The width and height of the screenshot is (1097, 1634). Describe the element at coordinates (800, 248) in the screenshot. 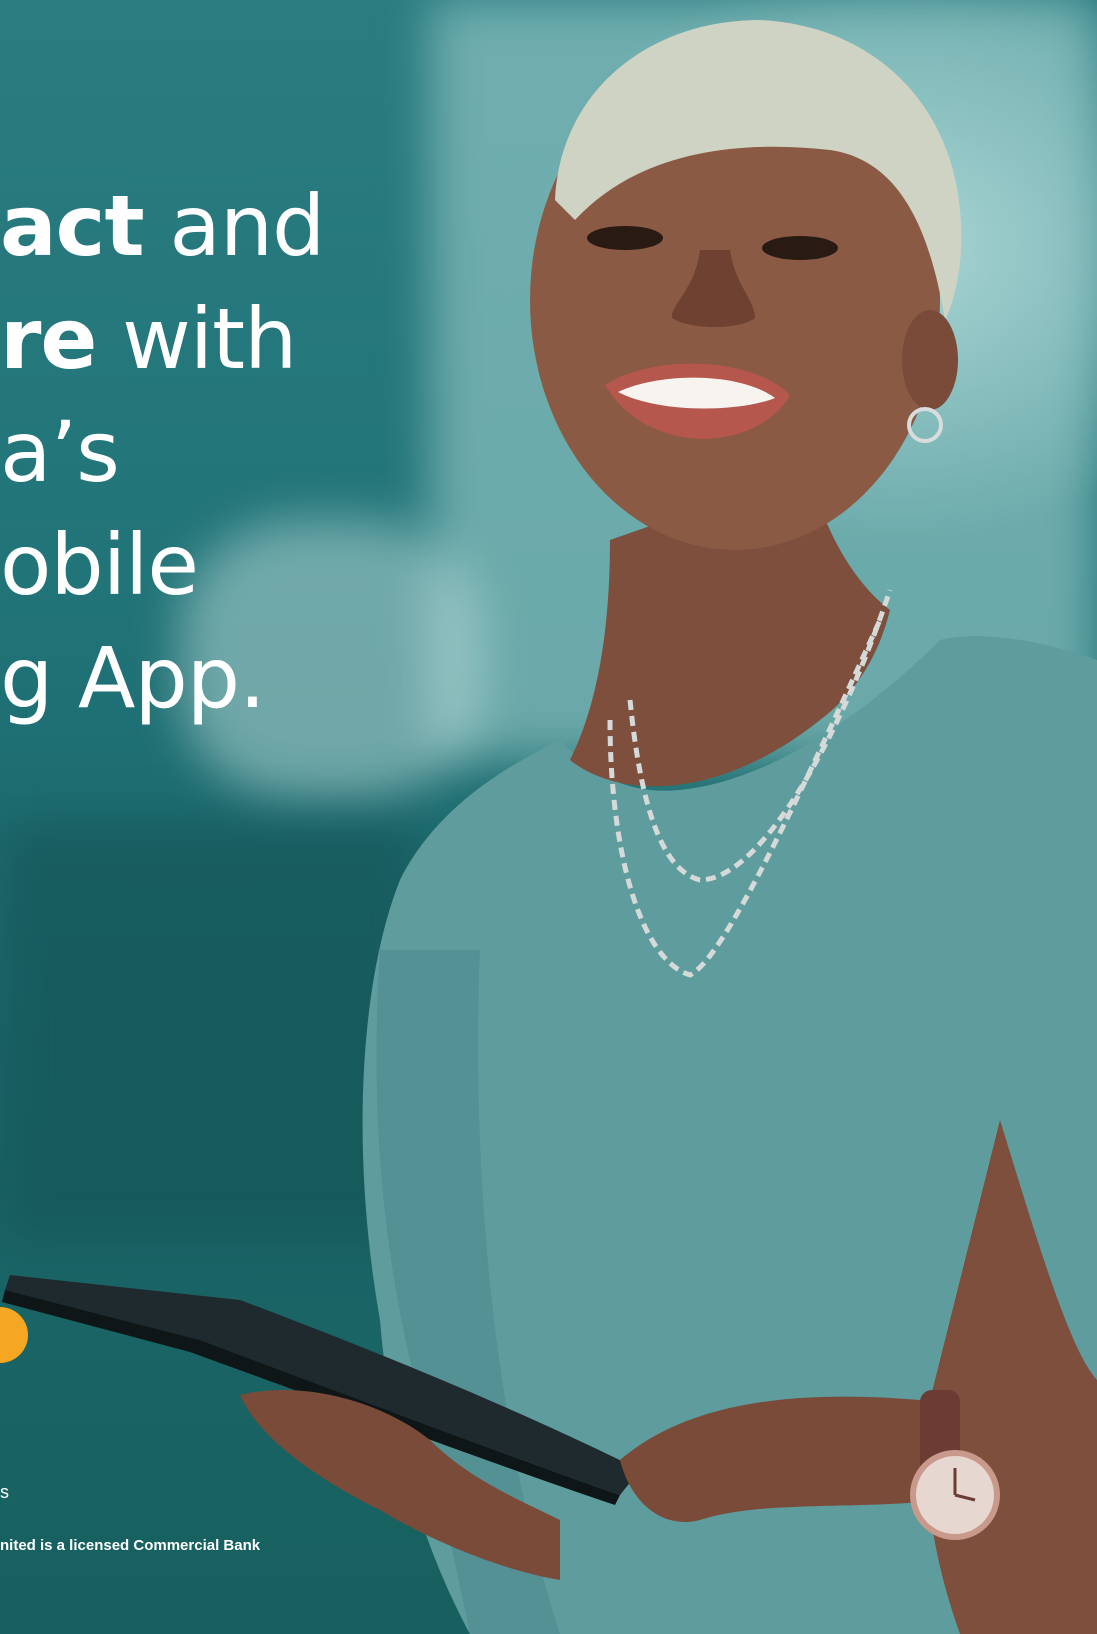

I see `right-eye` at that location.